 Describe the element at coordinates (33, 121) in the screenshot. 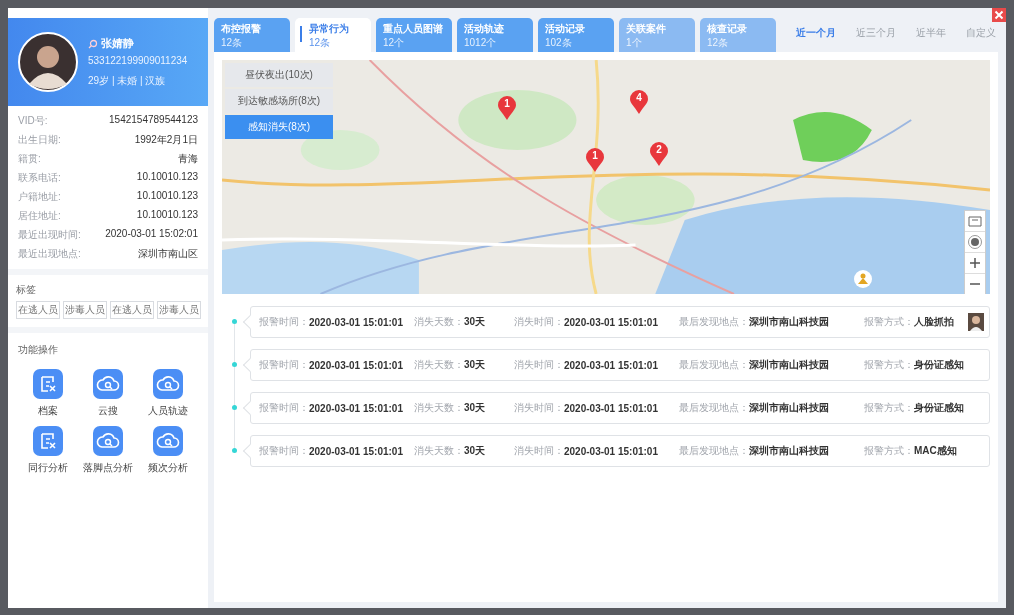

I see `info-label: VID号:` at that location.